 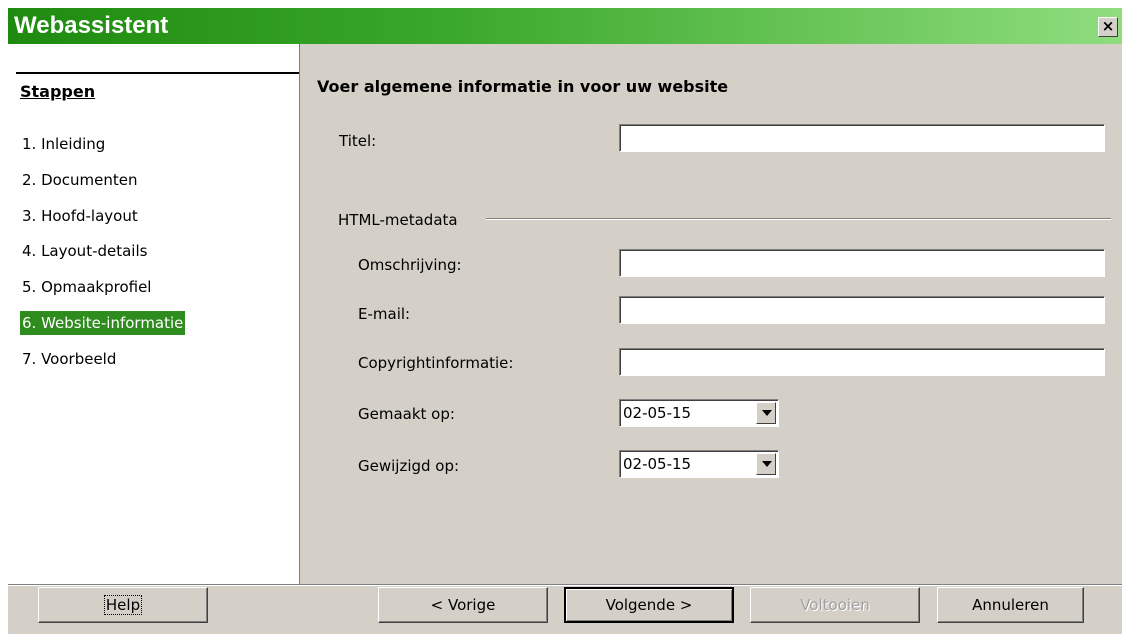 I want to click on copyright-input, so click(x=862, y=362).